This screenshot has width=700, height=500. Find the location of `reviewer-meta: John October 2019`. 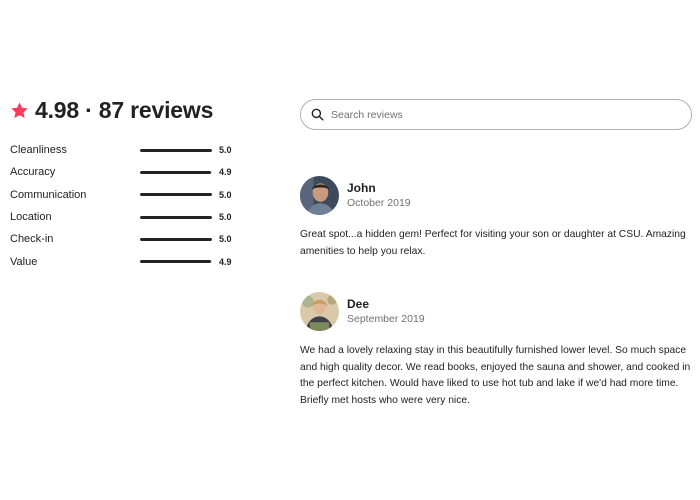

reviewer-meta: John October 2019 is located at coordinates (379, 195).